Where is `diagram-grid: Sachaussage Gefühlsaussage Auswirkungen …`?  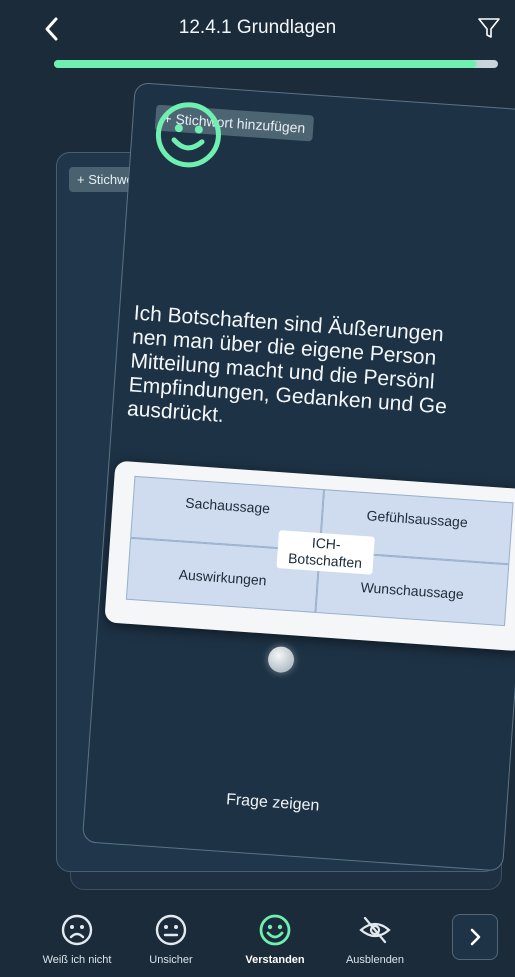
diagram-grid: Sachaussage Gefühlsaussage Auswirkungen … is located at coordinates (320, 556).